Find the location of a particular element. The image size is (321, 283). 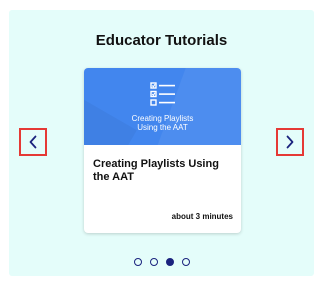

carousel-pagination is located at coordinates (161, 262).